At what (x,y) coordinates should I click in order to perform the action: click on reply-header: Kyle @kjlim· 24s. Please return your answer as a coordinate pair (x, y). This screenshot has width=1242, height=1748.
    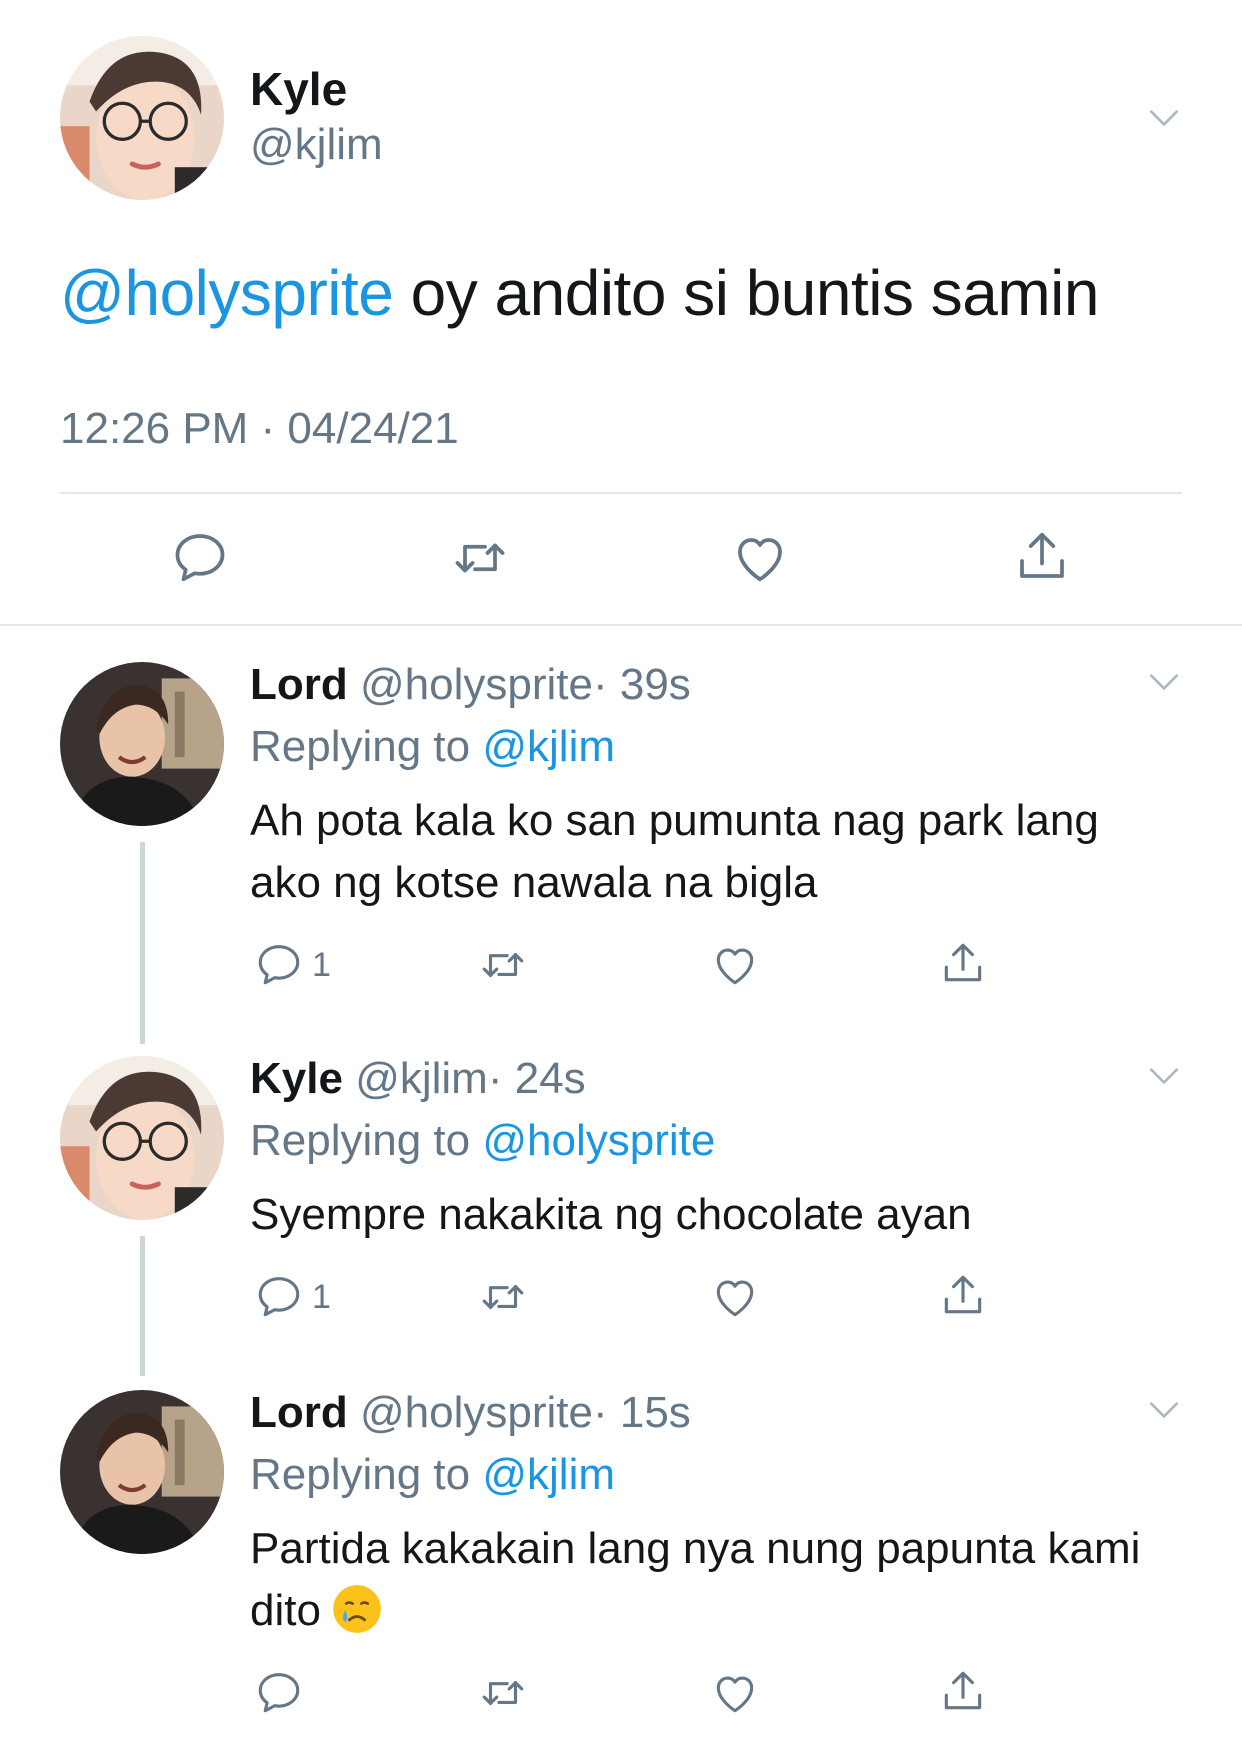
    Looking at the image, I should click on (418, 1079).